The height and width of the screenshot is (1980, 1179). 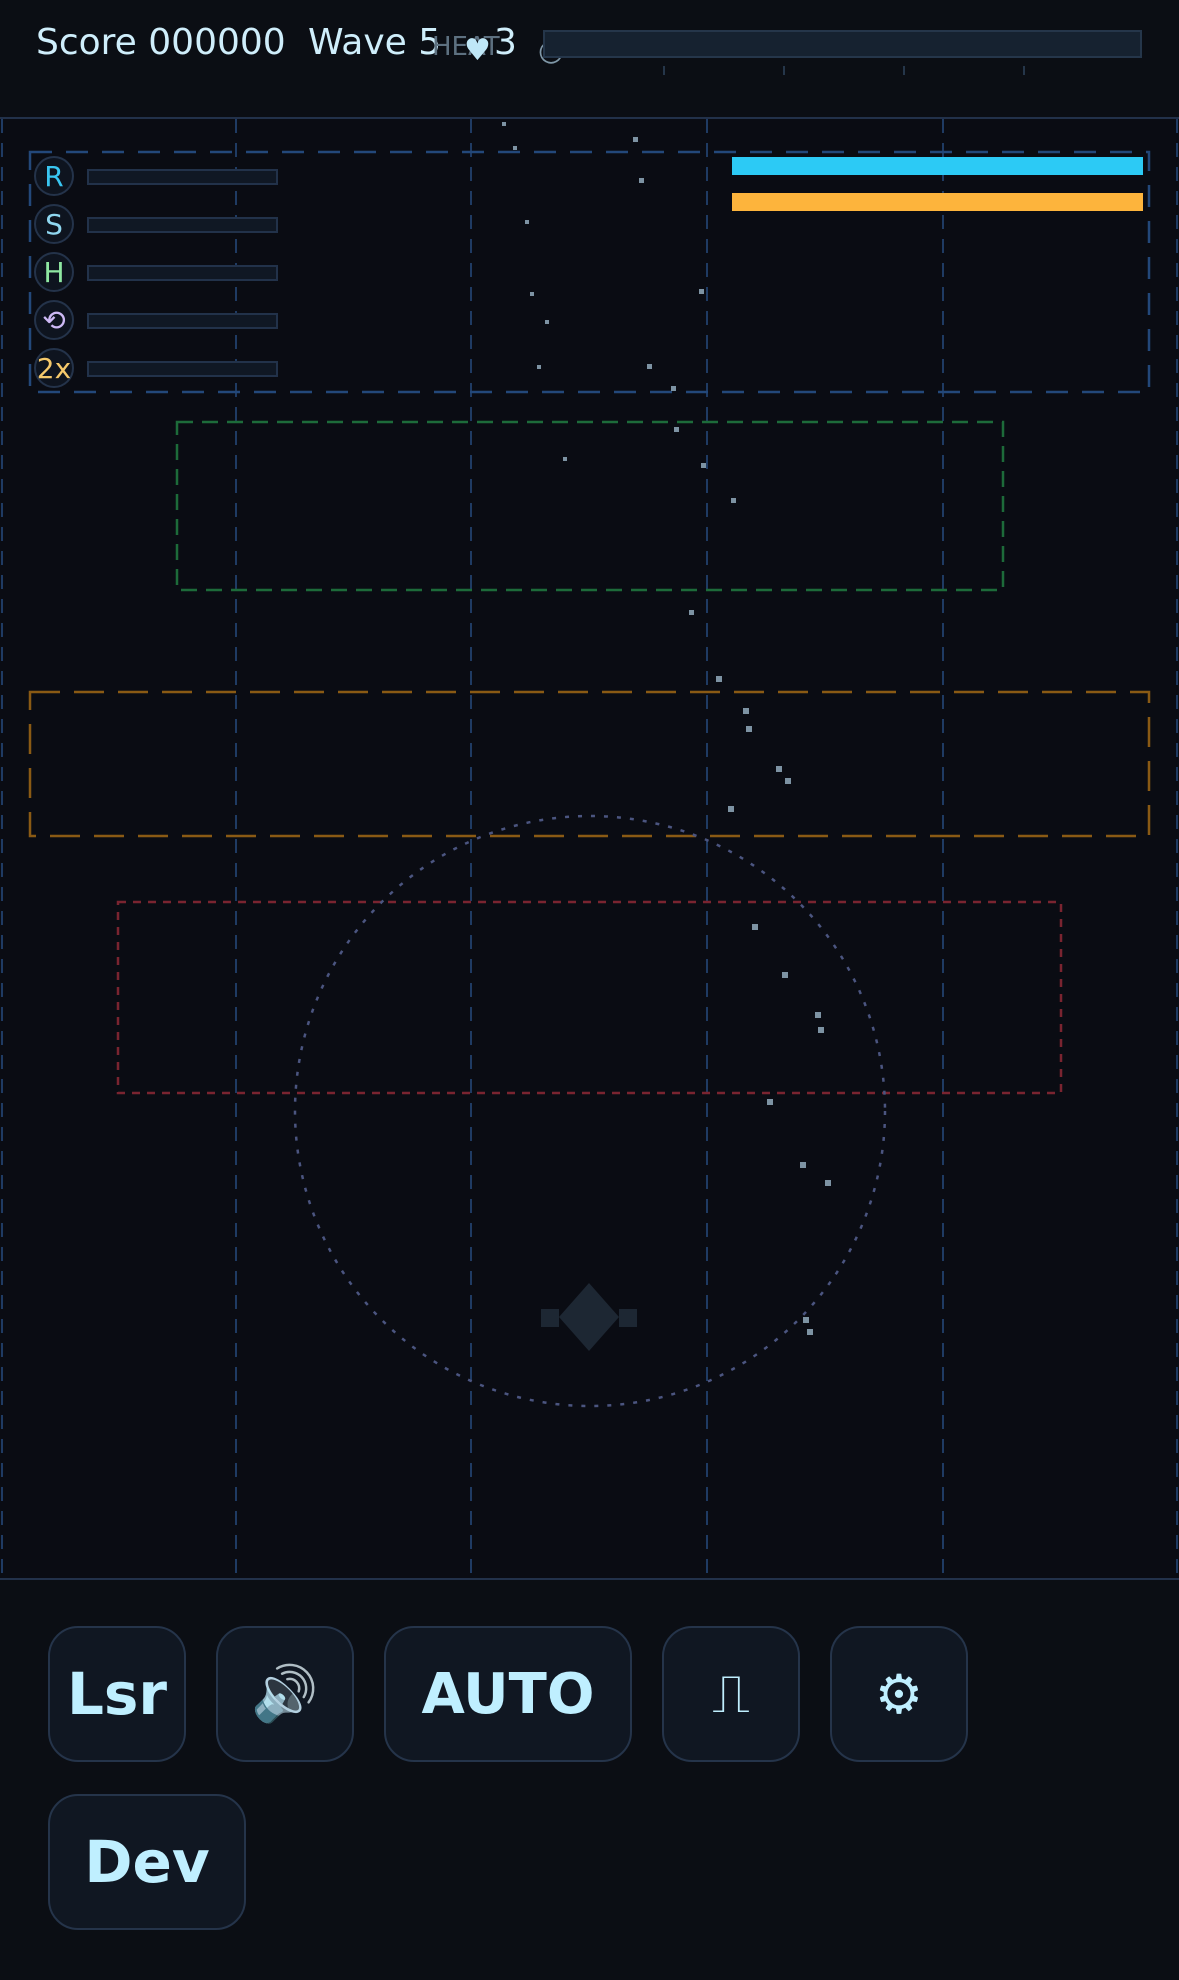 I want to click on shield-bar, so click(x=937, y=166).